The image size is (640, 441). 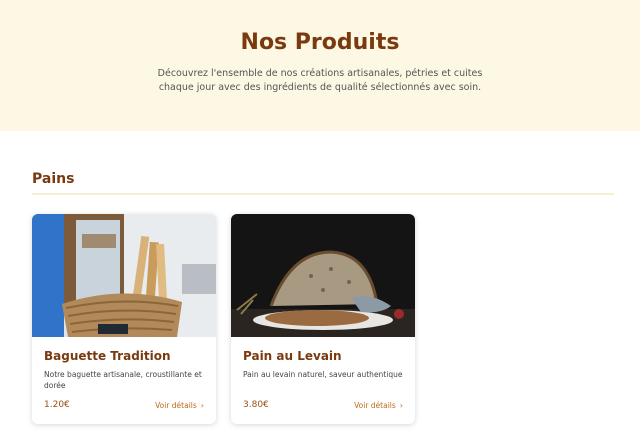 What do you see at coordinates (107, 356) in the screenshot?
I see `product-name: Baguette Tradition` at bounding box center [107, 356].